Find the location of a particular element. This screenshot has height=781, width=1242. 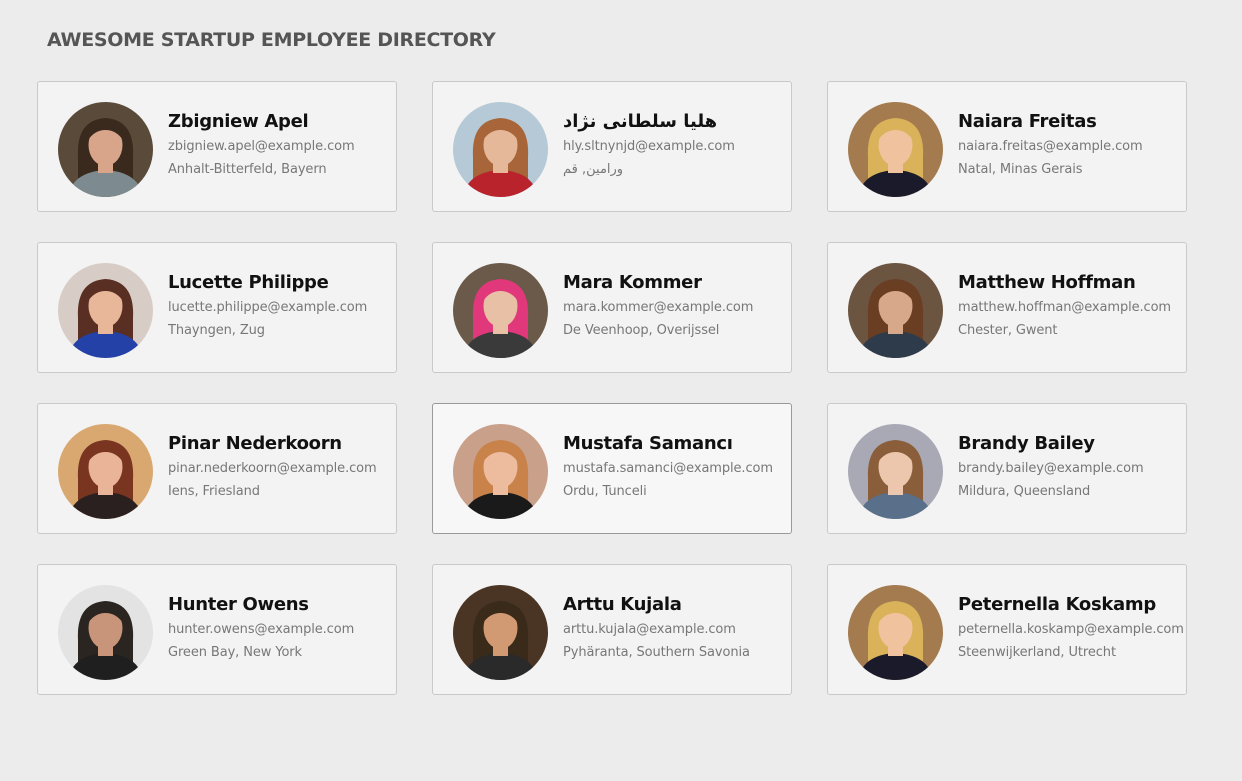

employee-location: Natal, Minas Gerais is located at coordinates (1020, 169).